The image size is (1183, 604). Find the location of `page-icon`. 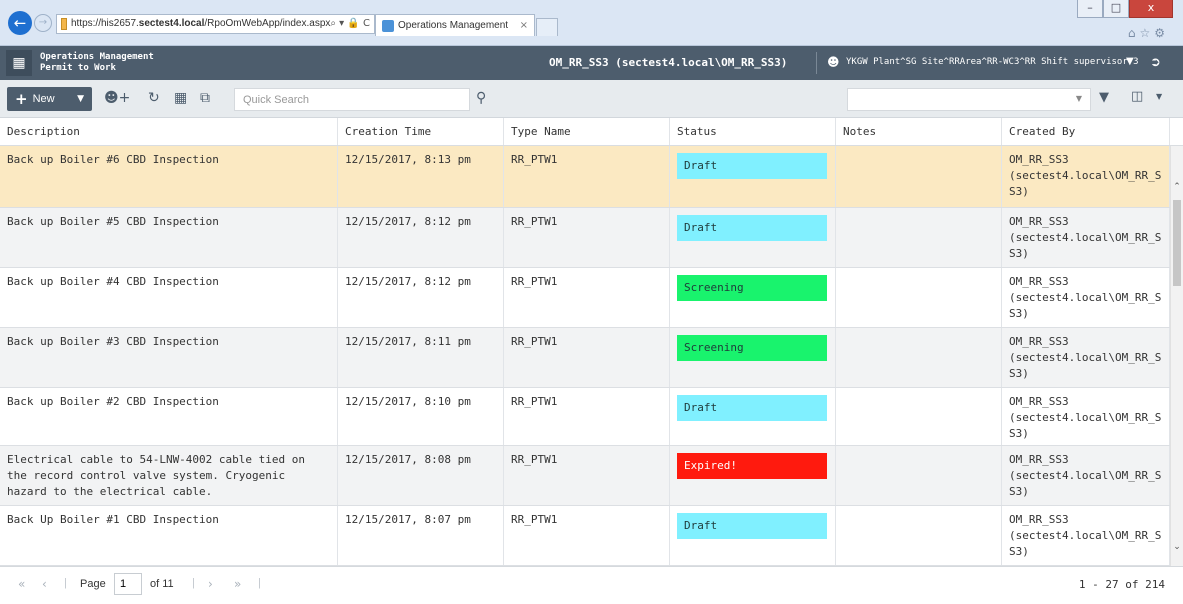

page-icon is located at coordinates (64, 24).